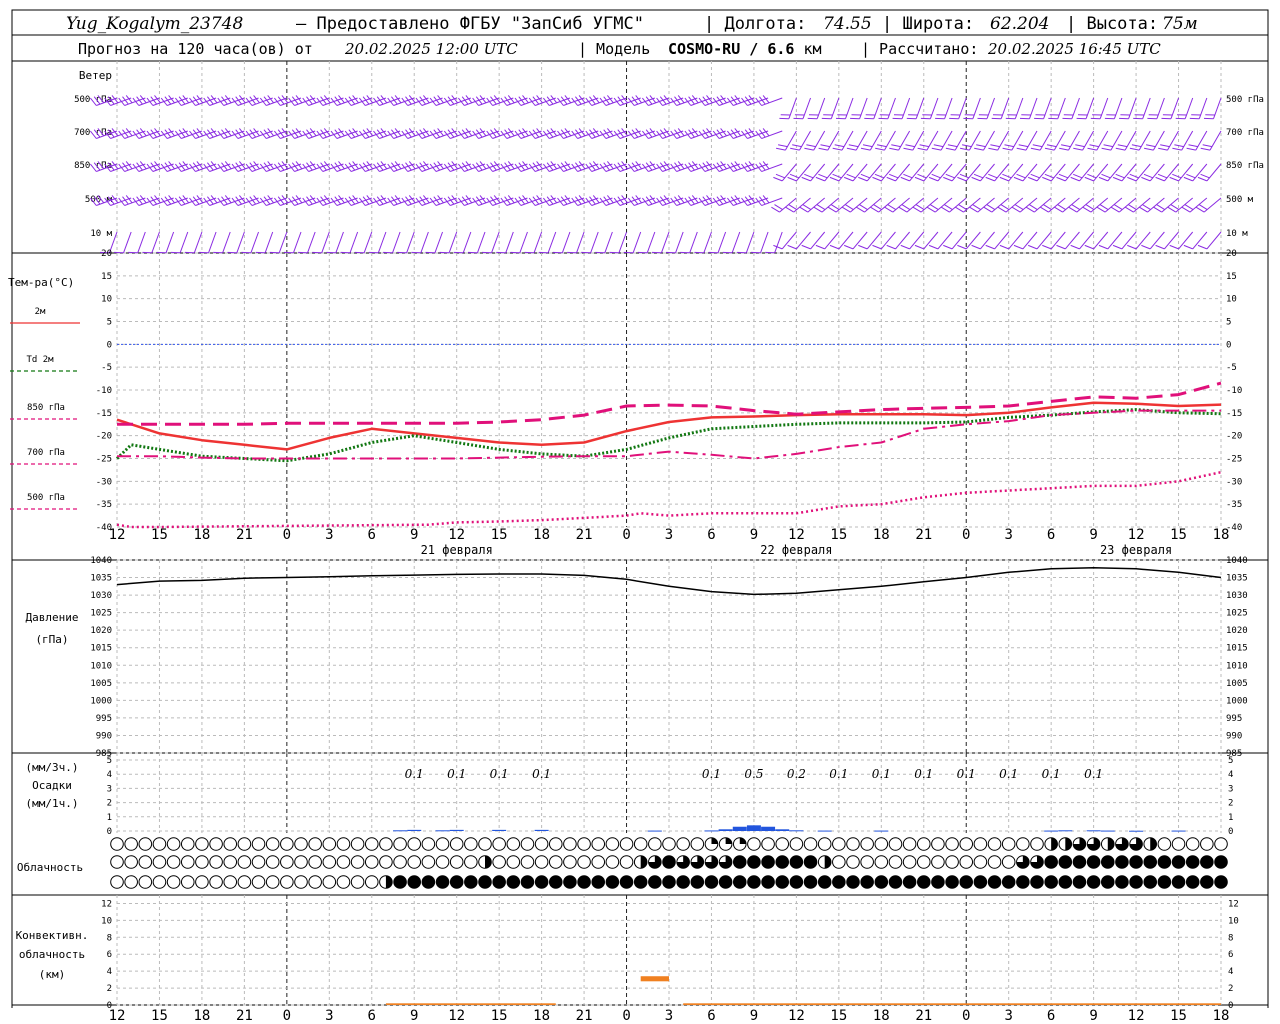 The width and height of the screenshot is (1280, 1024). Describe the element at coordinates (838, 535) in the screenshot. I see `x-tick-label-top: 15` at that location.